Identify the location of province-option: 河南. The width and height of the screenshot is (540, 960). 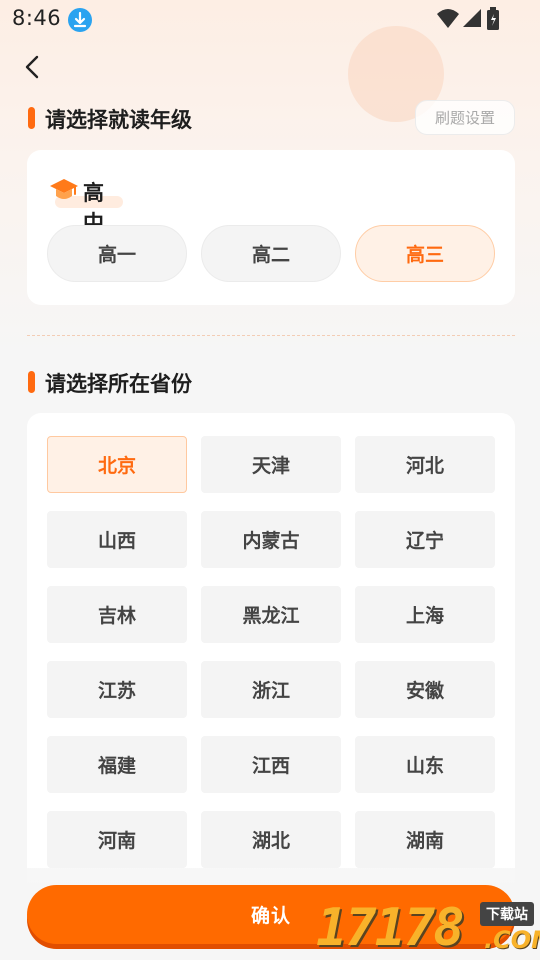
(117, 839).